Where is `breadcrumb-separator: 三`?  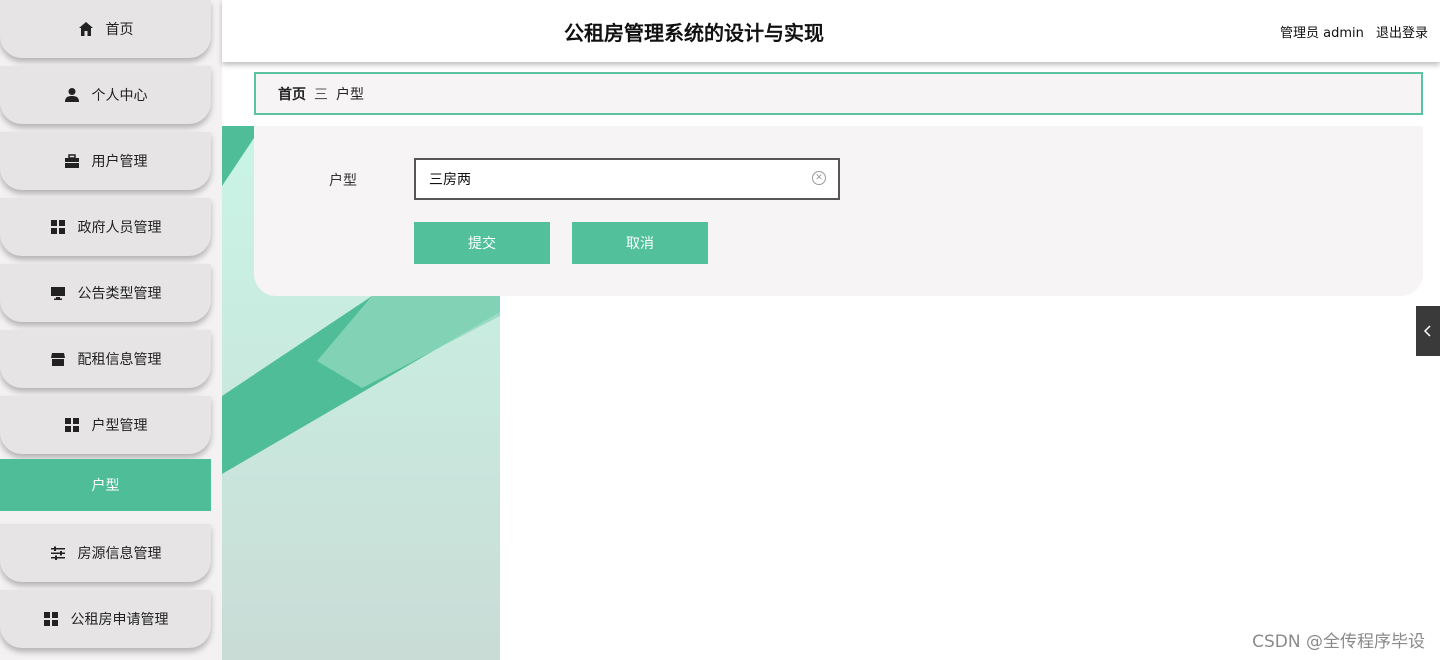
breadcrumb-separator: 三 is located at coordinates (321, 94).